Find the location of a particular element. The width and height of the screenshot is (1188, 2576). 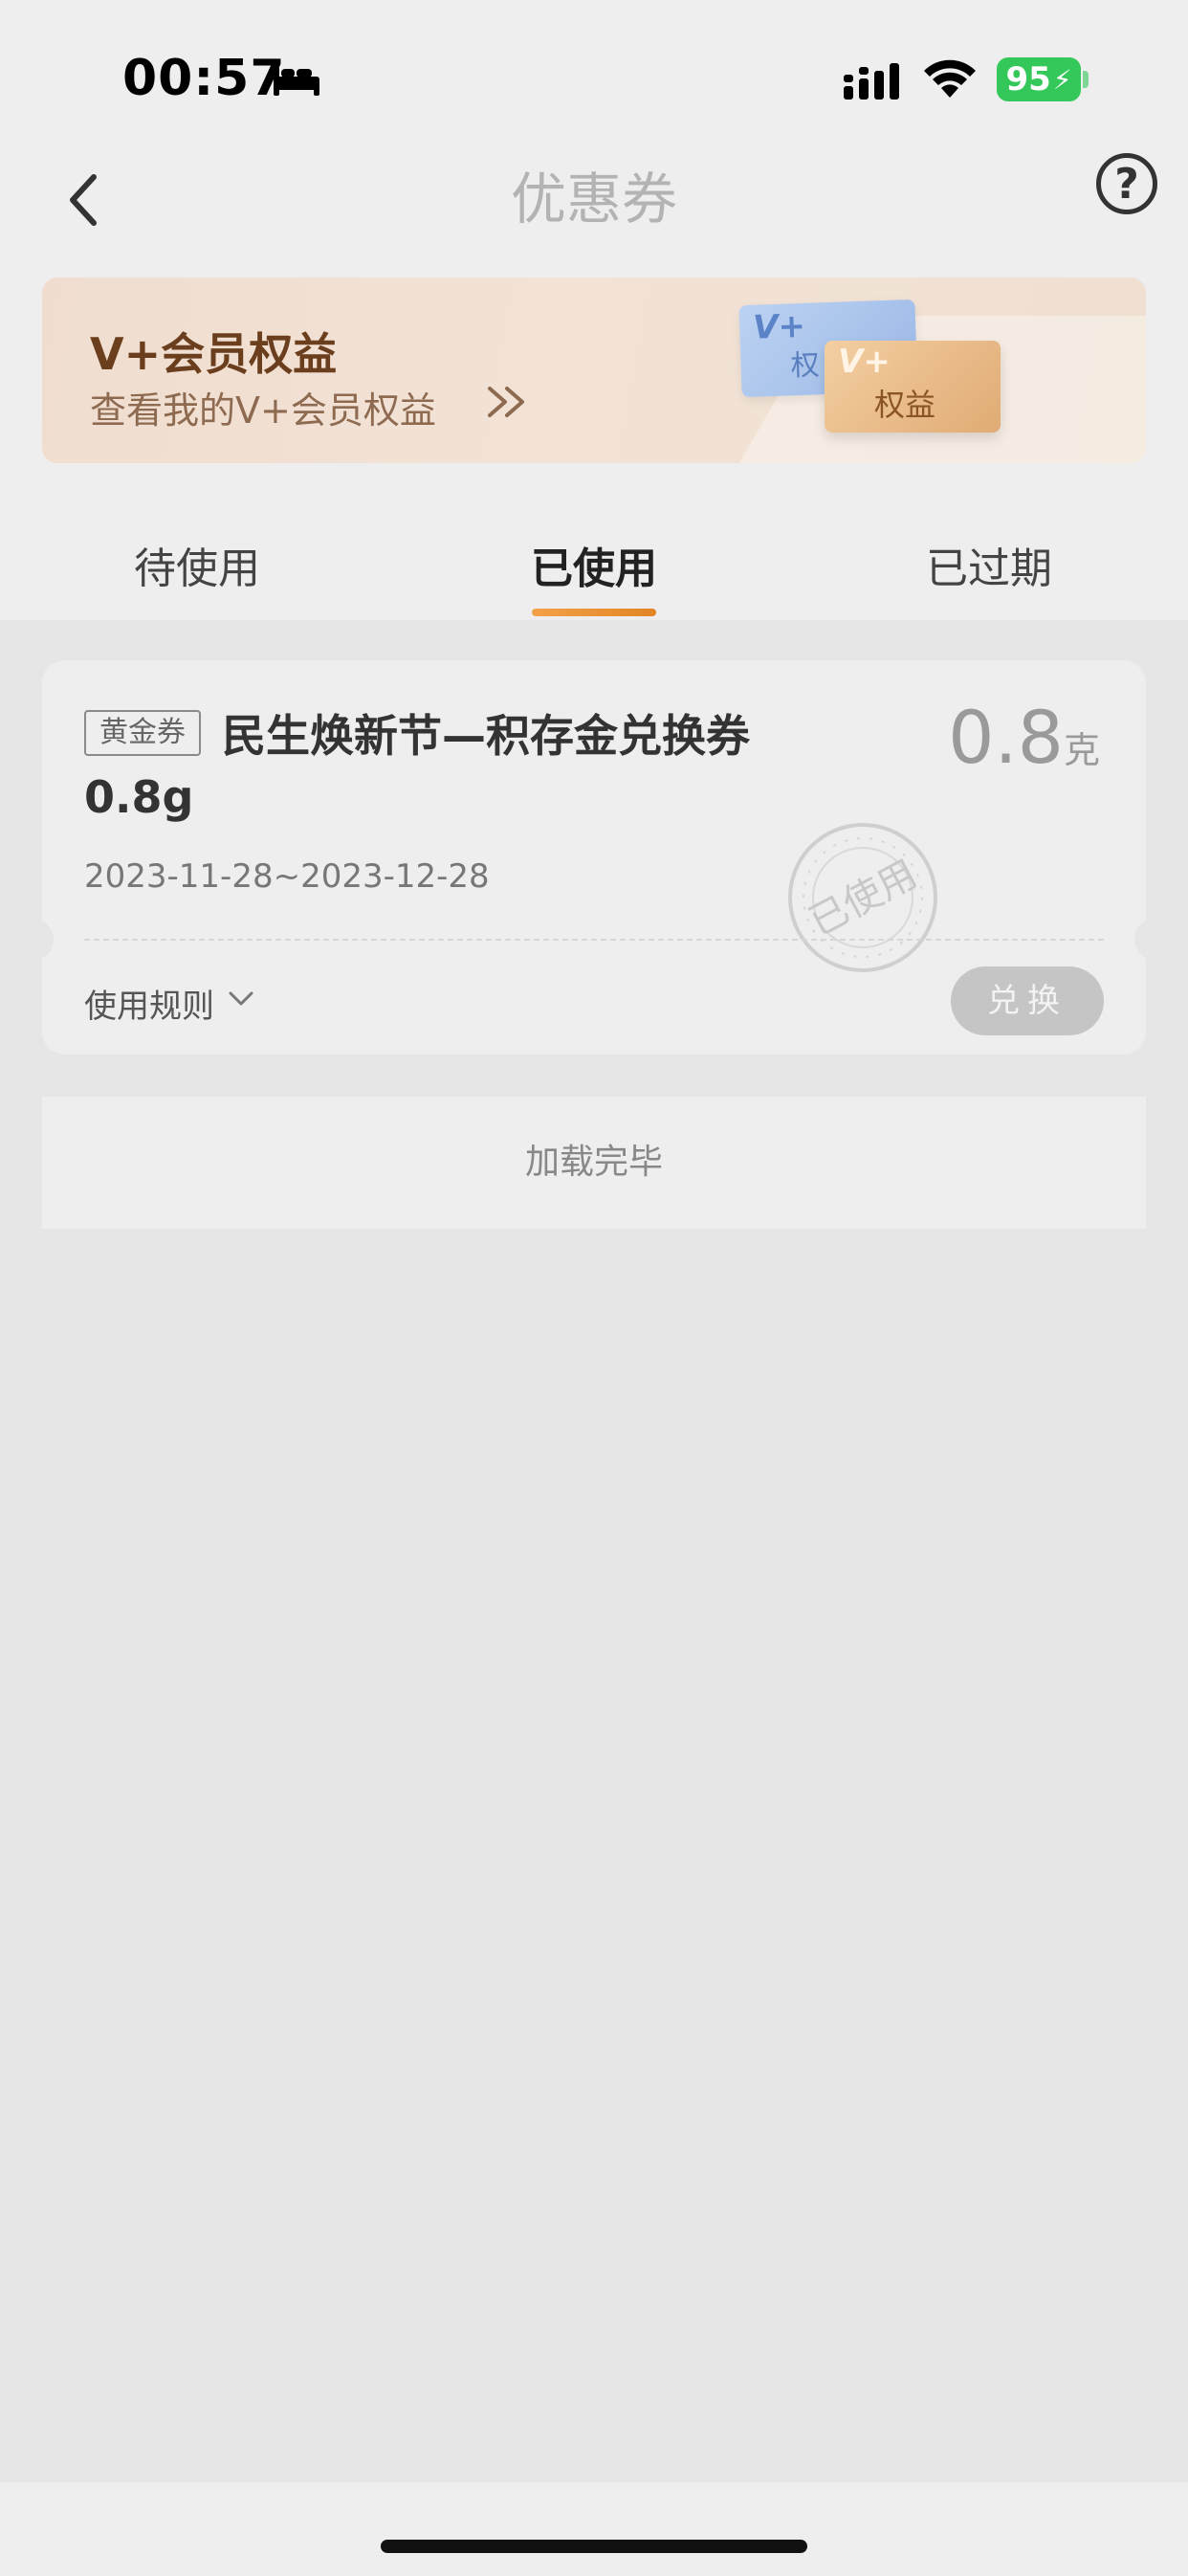

bed-icon is located at coordinates (296, 81).